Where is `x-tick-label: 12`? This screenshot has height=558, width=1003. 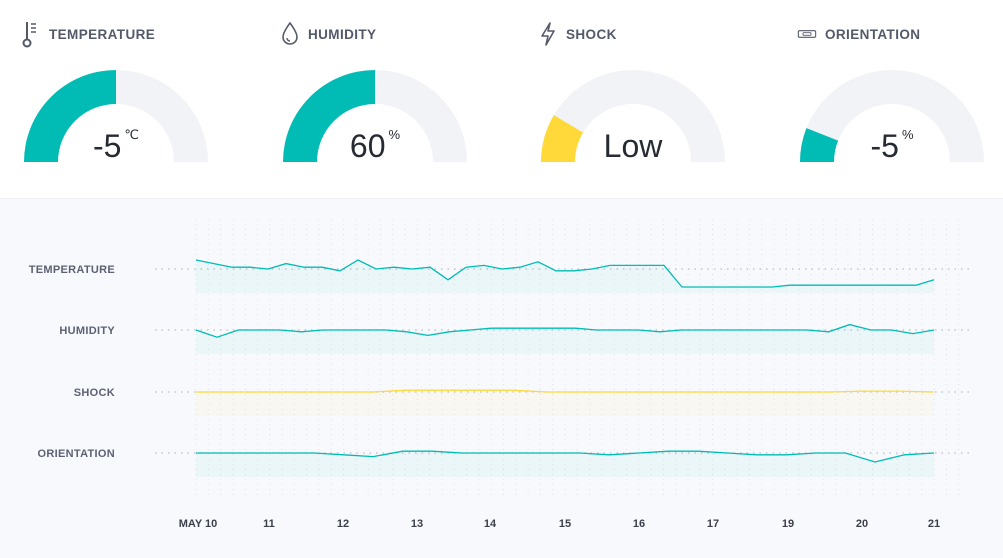
x-tick-label: 12 is located at coordinates (343, 524).